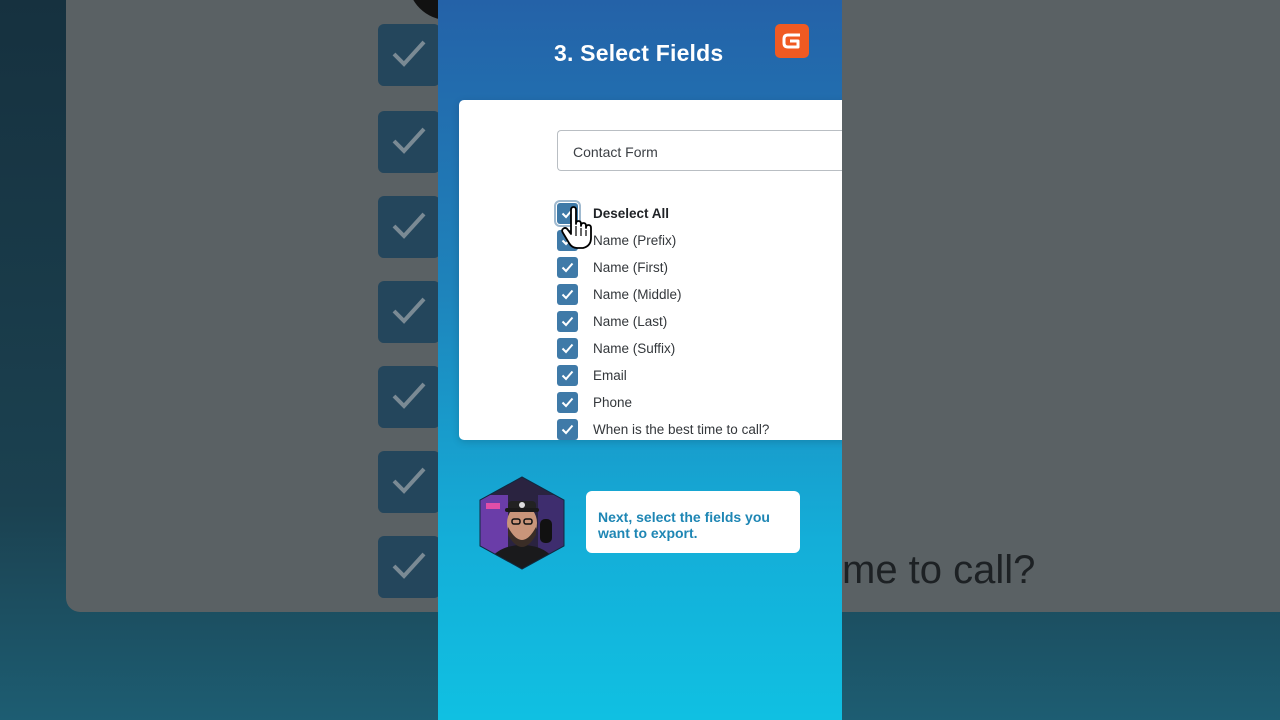  I want to click on field-row: Email, so click(663, 375).